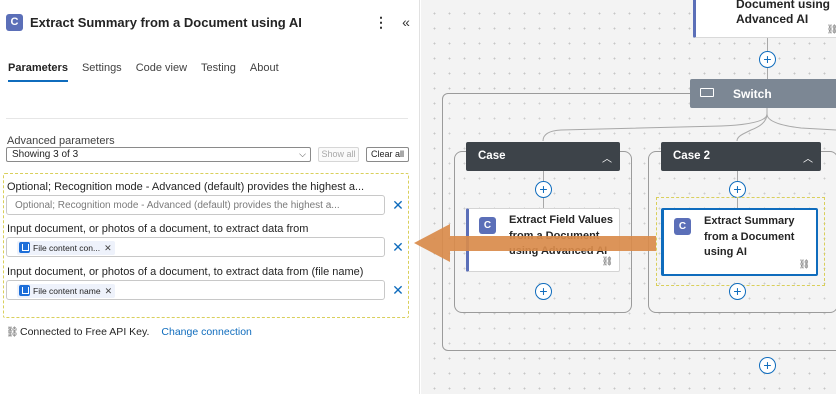 The width and height of the screenshot is (836, 394). I want to click on panel-title: Extract Summary from a Document using AI, so click(166, 22).